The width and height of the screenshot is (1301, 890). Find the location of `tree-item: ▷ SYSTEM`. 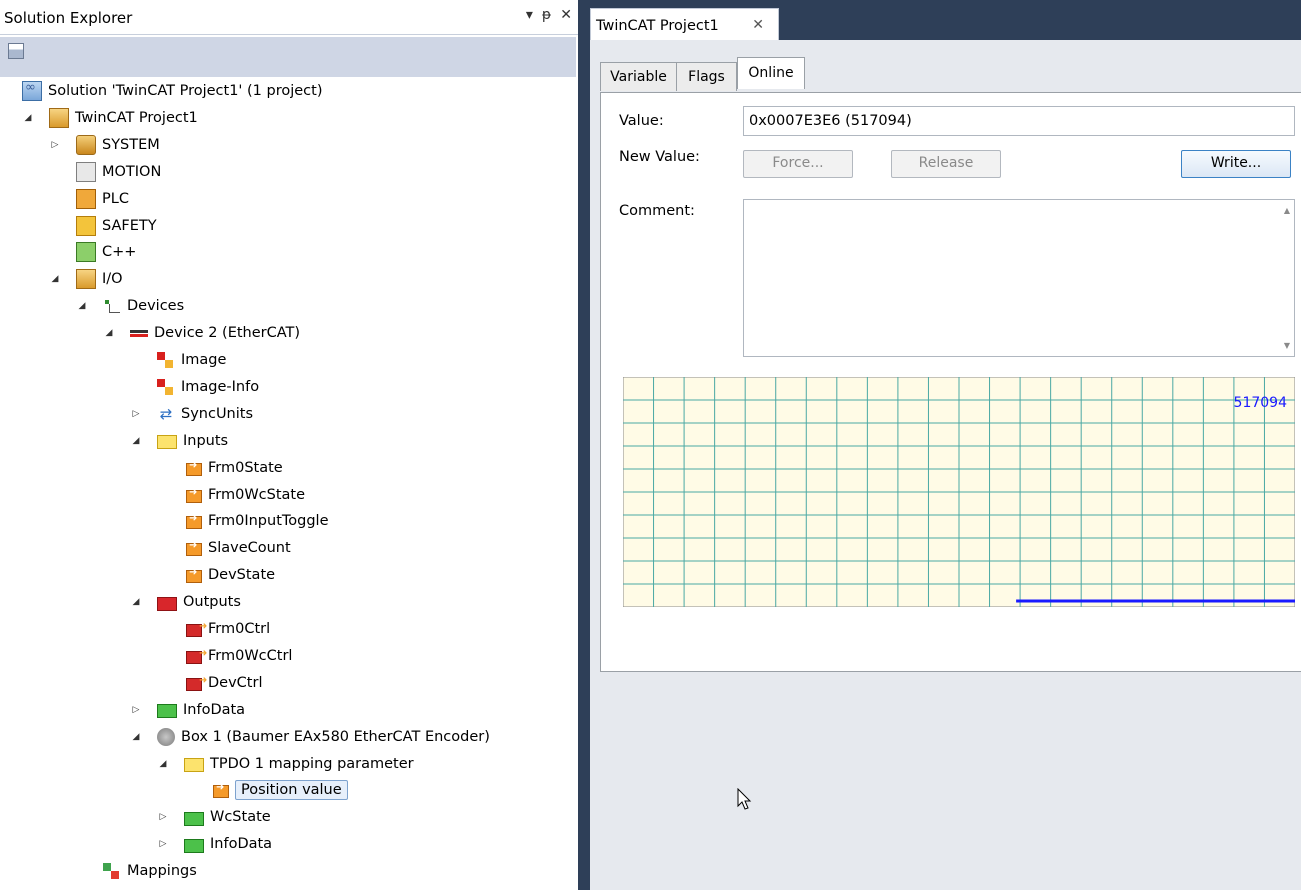

tree-item: ▷ SYSTEM is located at coordinates (106, 145).